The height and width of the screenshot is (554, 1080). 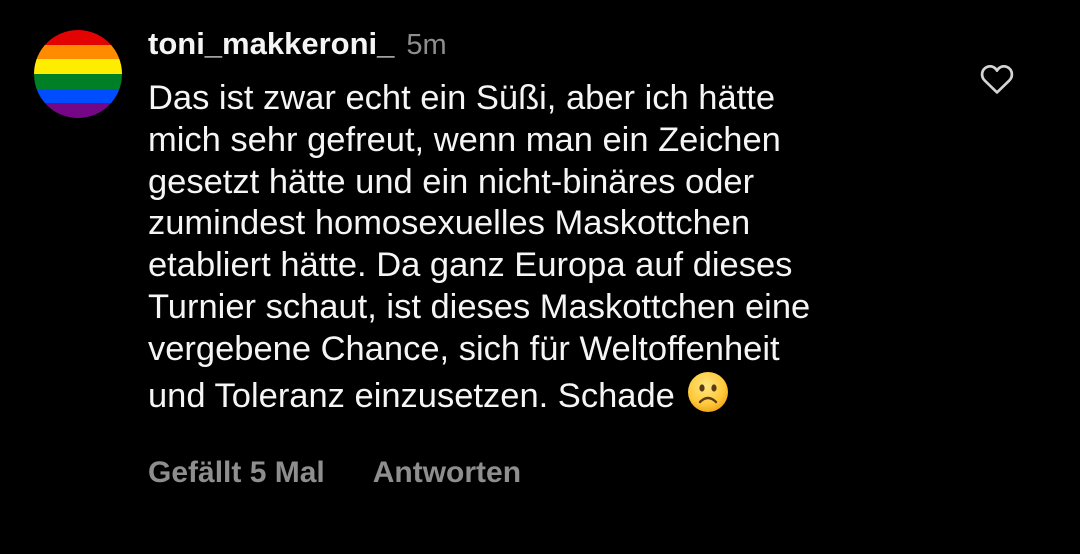 I want to click on avatar-stripe-purple, so click(x=78, y=110).